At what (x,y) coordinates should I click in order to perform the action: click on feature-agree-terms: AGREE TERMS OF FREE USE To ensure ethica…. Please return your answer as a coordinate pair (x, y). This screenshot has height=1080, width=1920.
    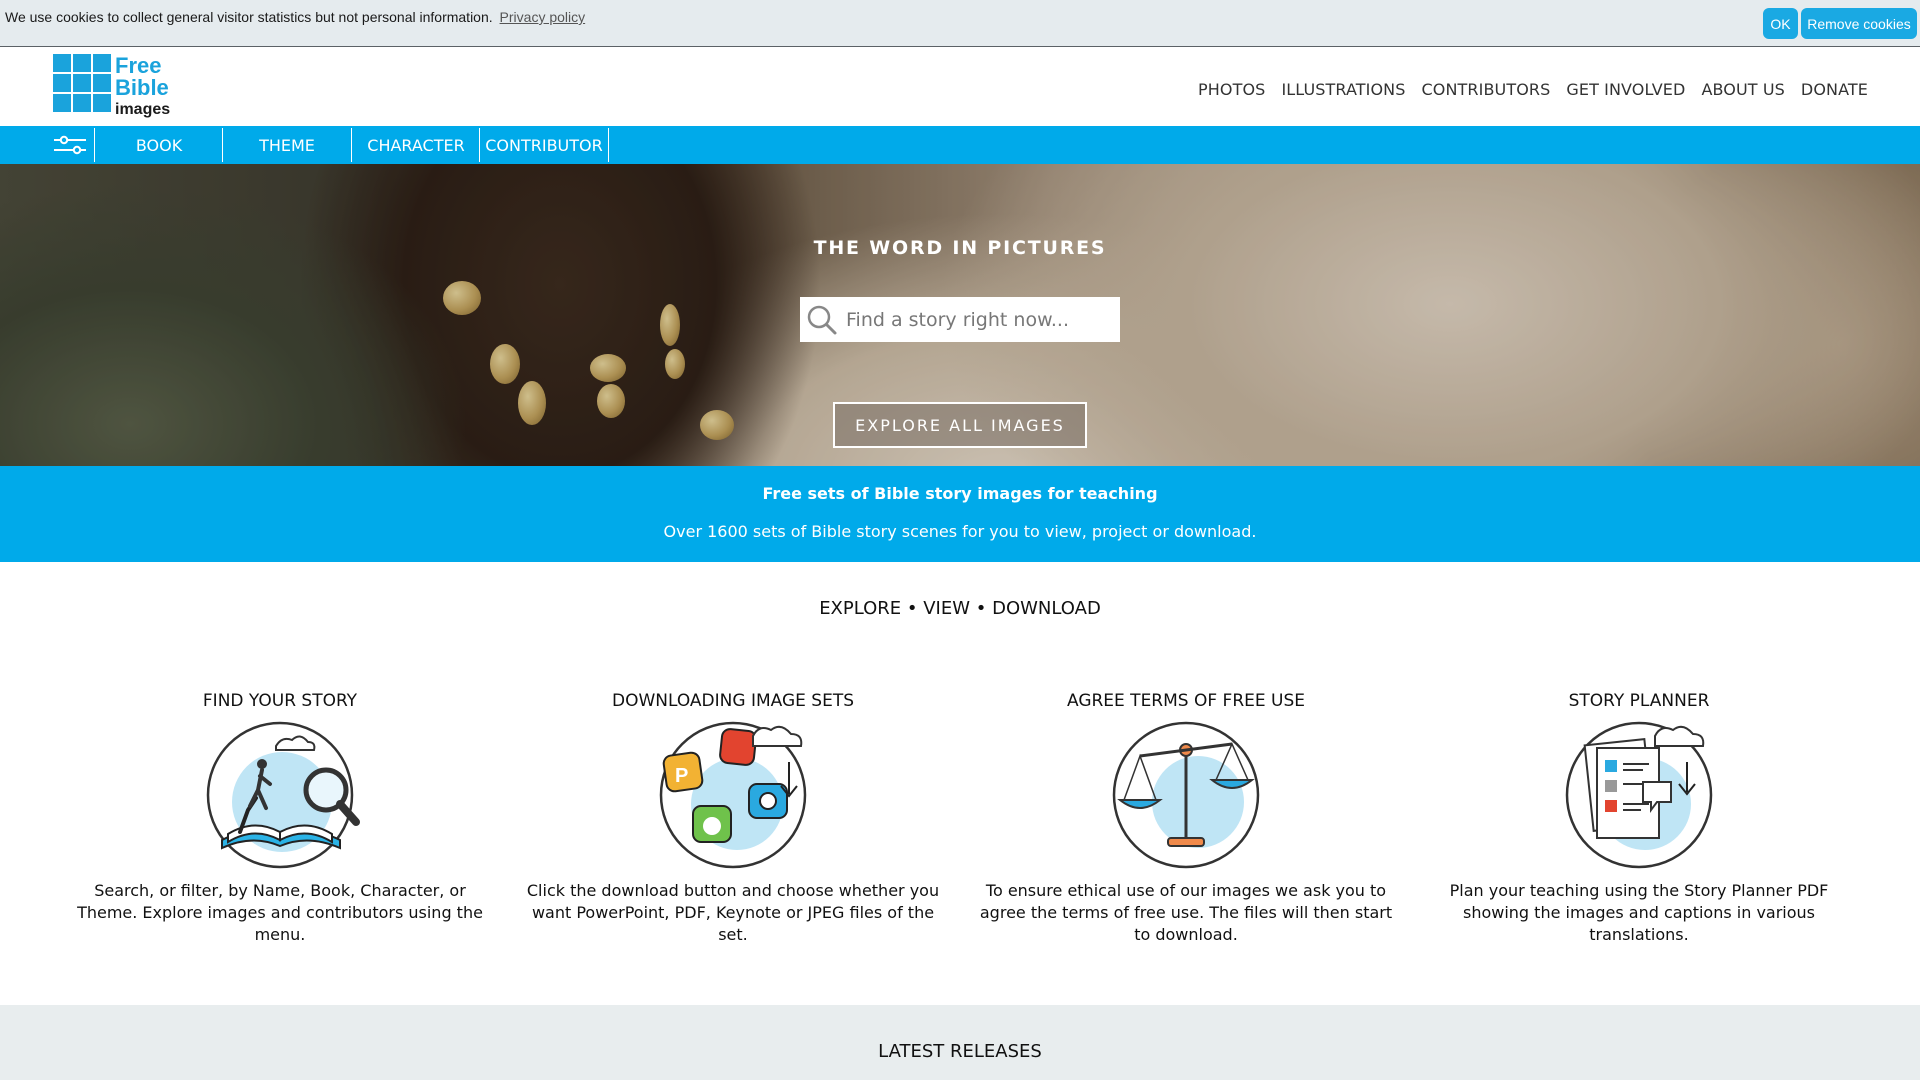
    Looking at the image, I should click on (1186, 817).